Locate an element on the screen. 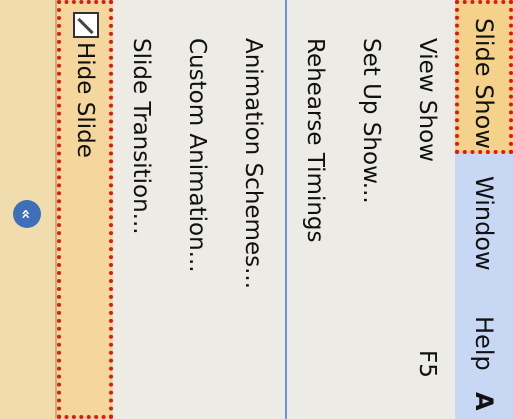  menu-window: Window is located at coordinates (484, 223).